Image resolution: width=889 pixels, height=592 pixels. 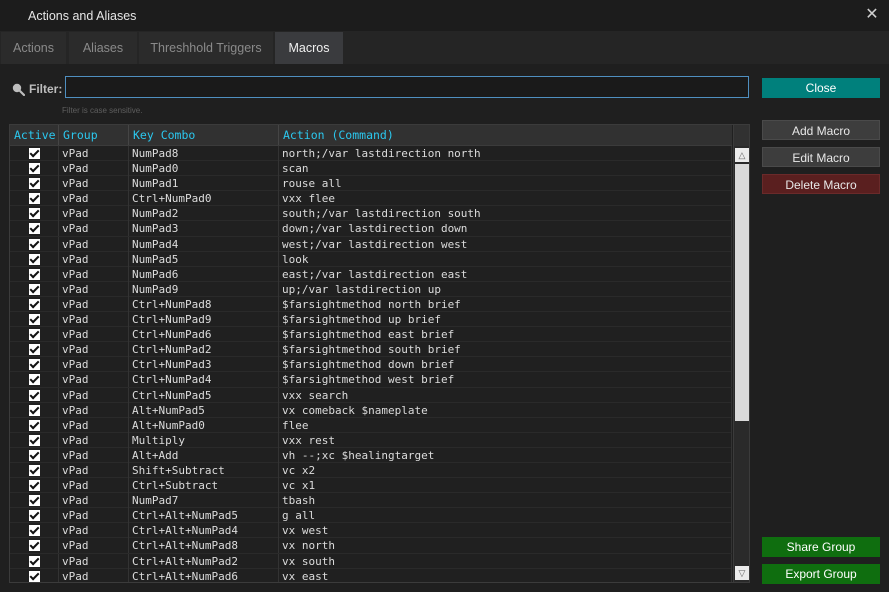 What do you see at coordinates (204, 561) in the screenshot?
I see `key-combo-cell: Ctrl+Alt+NumPad2` at bounding box center [204, 561].